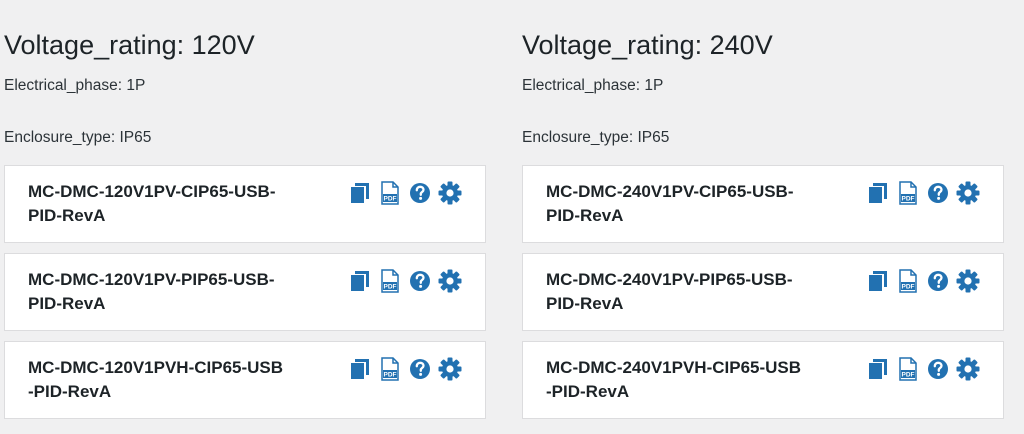  I want to click on product-card: MC-DMC-240V1PV-CIP65-USB- PID-RevA PDF, so click(763, 204).